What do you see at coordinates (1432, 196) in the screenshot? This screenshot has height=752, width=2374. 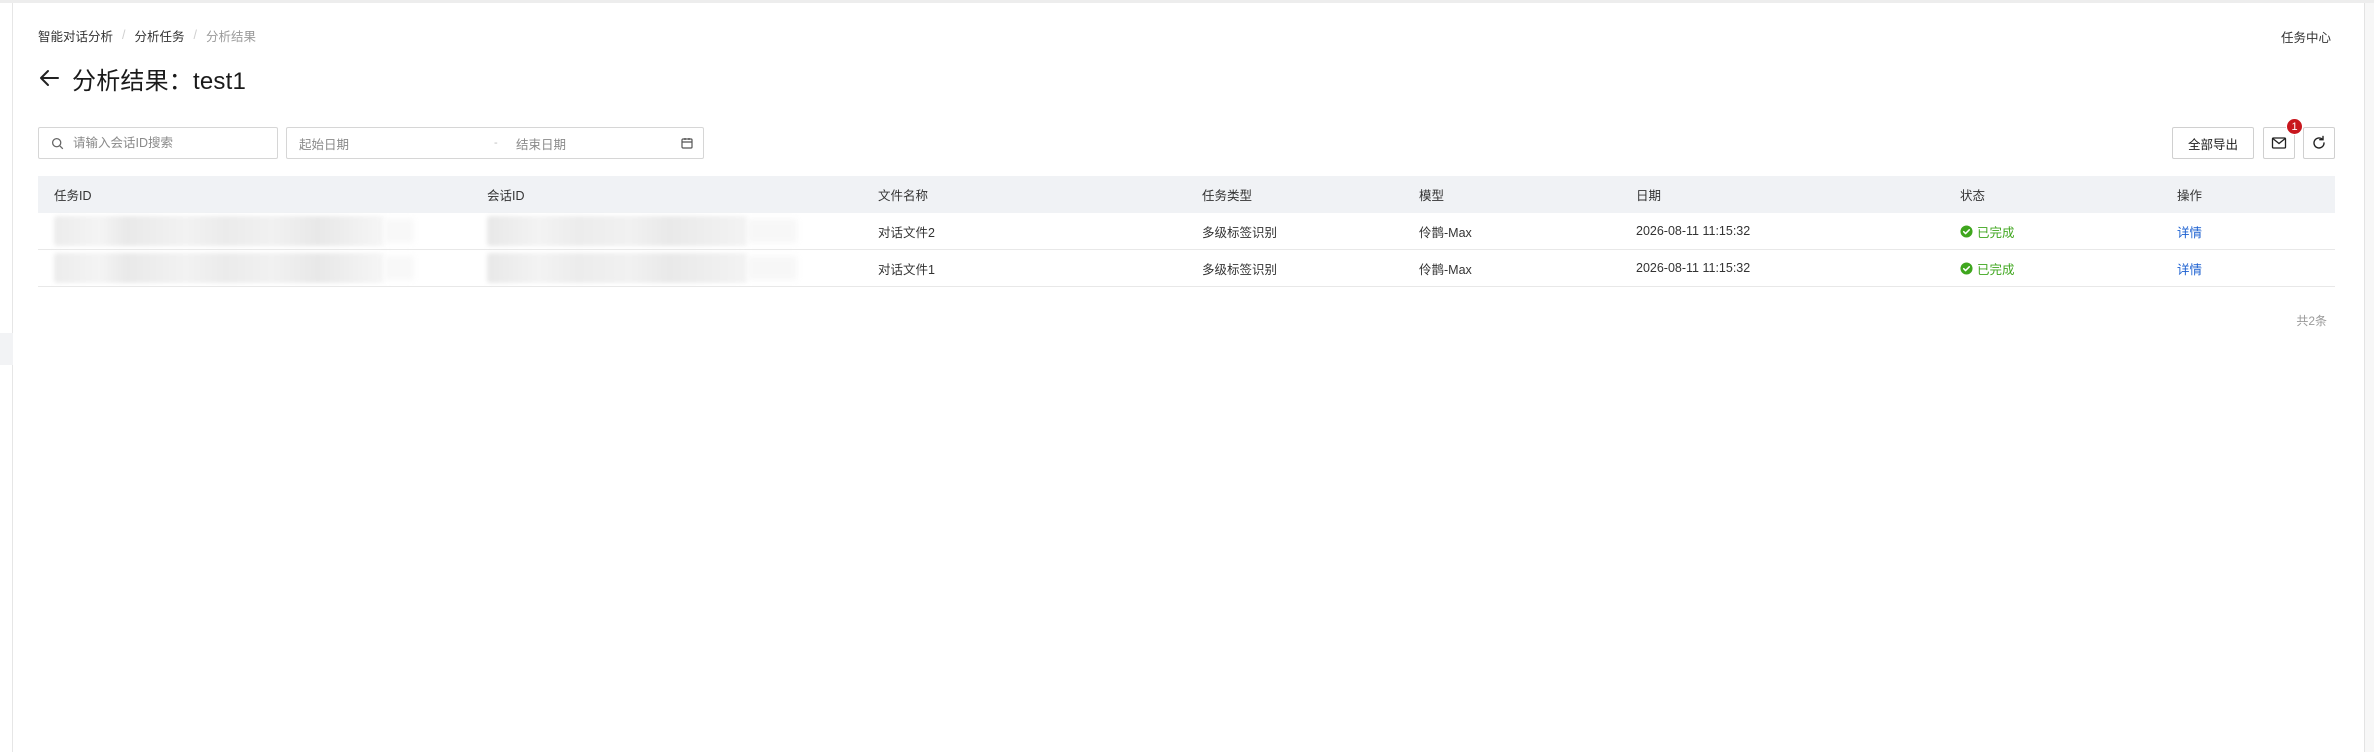 I see `column-header-model: 模型` at bounding box center [1432, 196].